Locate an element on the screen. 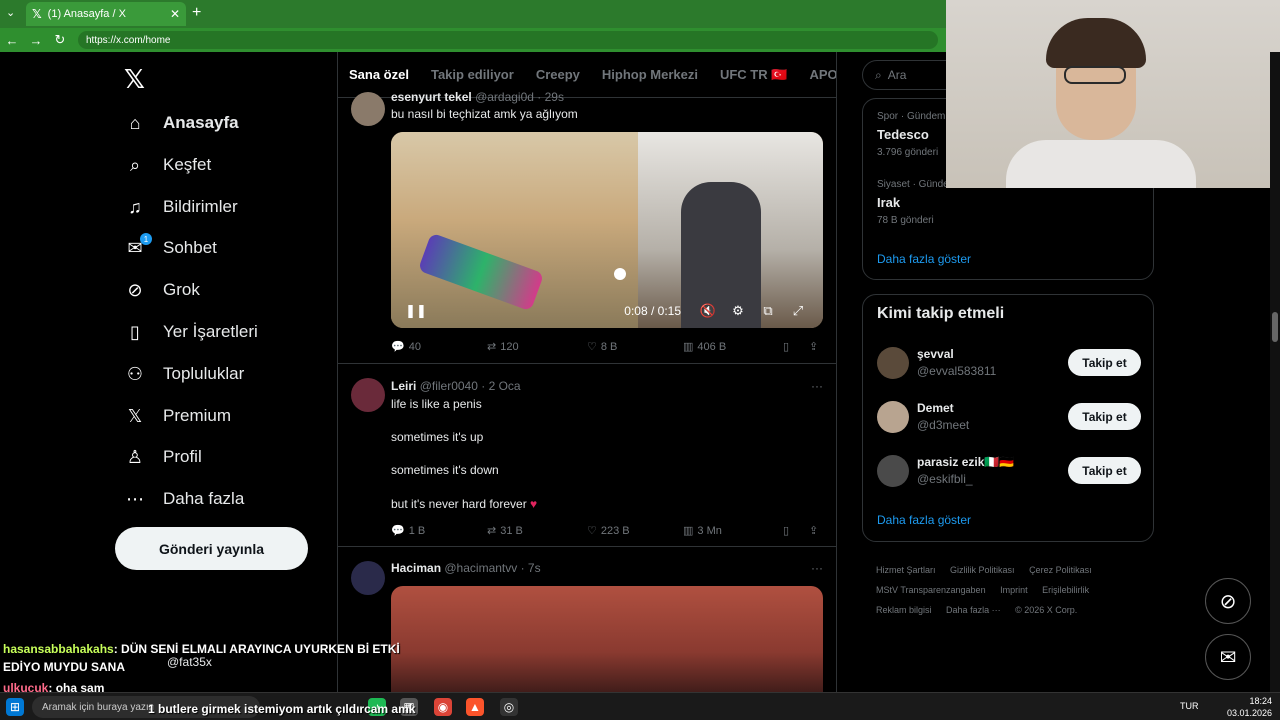 The height and width of the screenshot is (720, 1280). pip-icon: ⧉ is located at coordinates (768, 311).